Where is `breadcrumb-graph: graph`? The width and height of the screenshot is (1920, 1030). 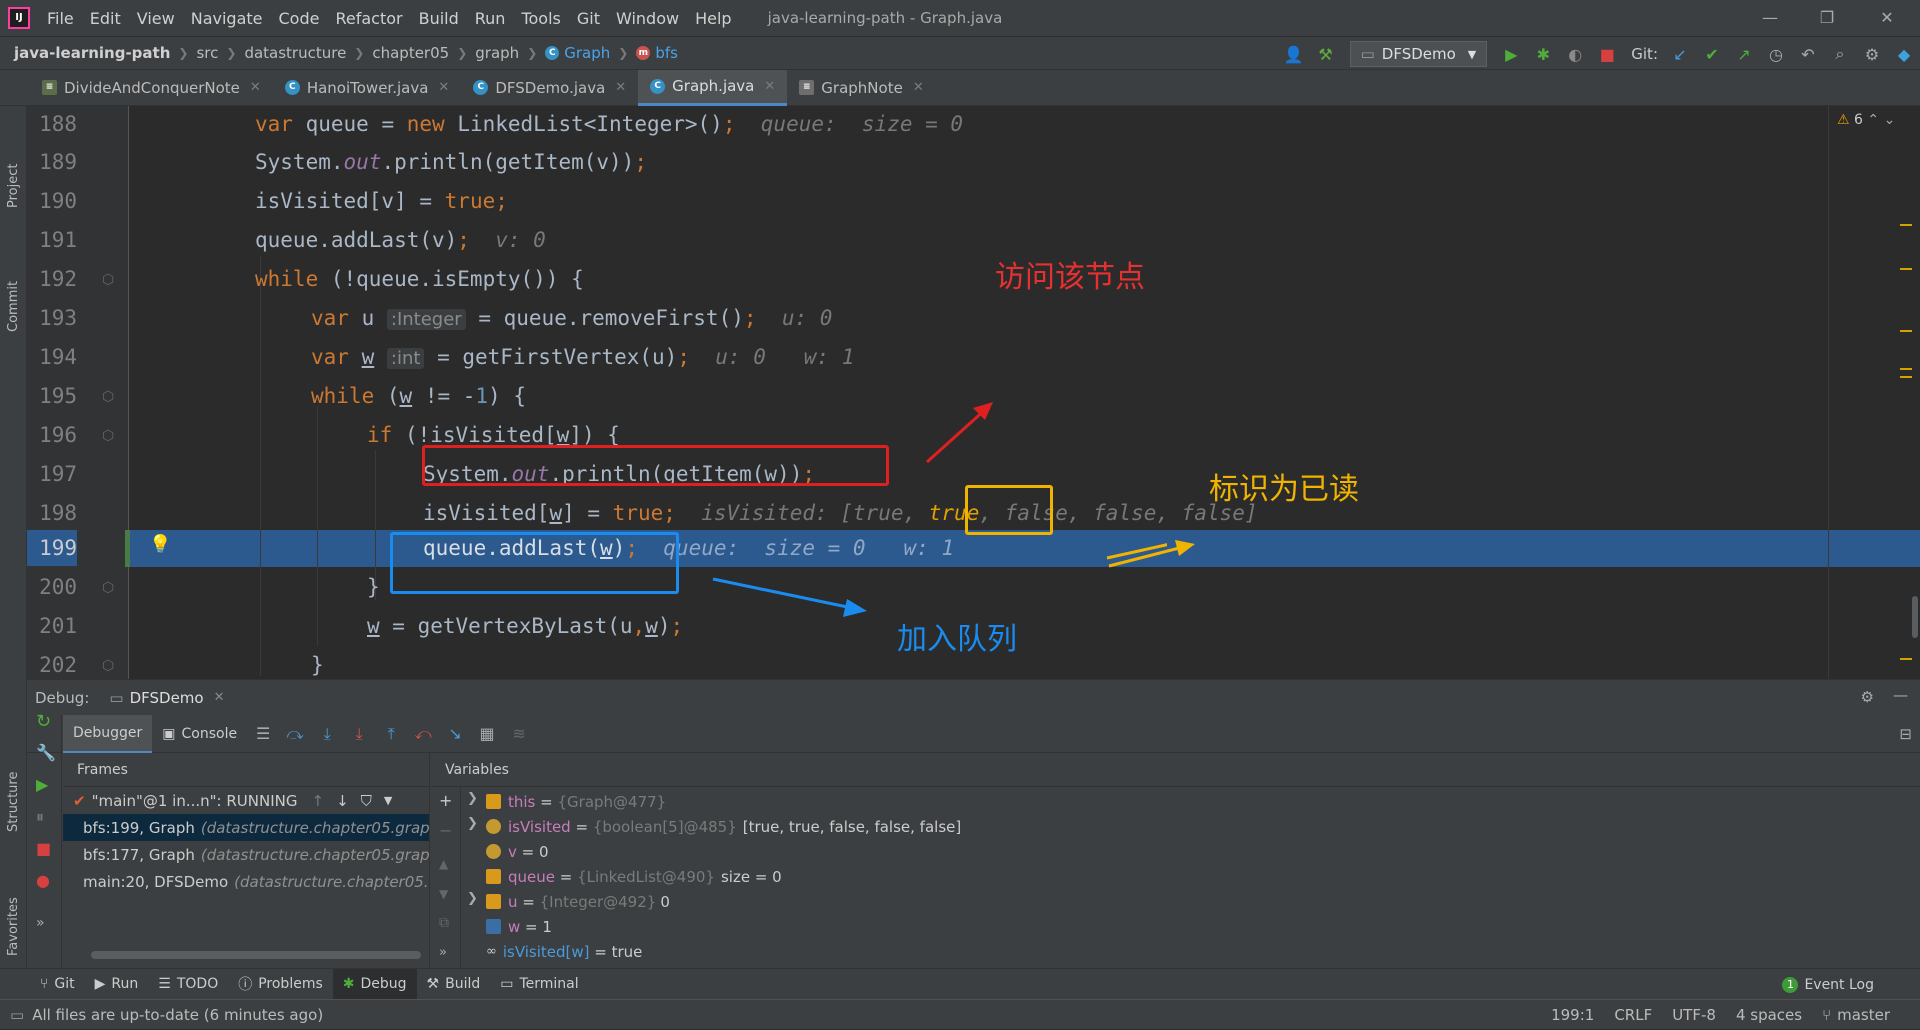
breadcrumb-graph: graph is located at coordinates (497, 53).